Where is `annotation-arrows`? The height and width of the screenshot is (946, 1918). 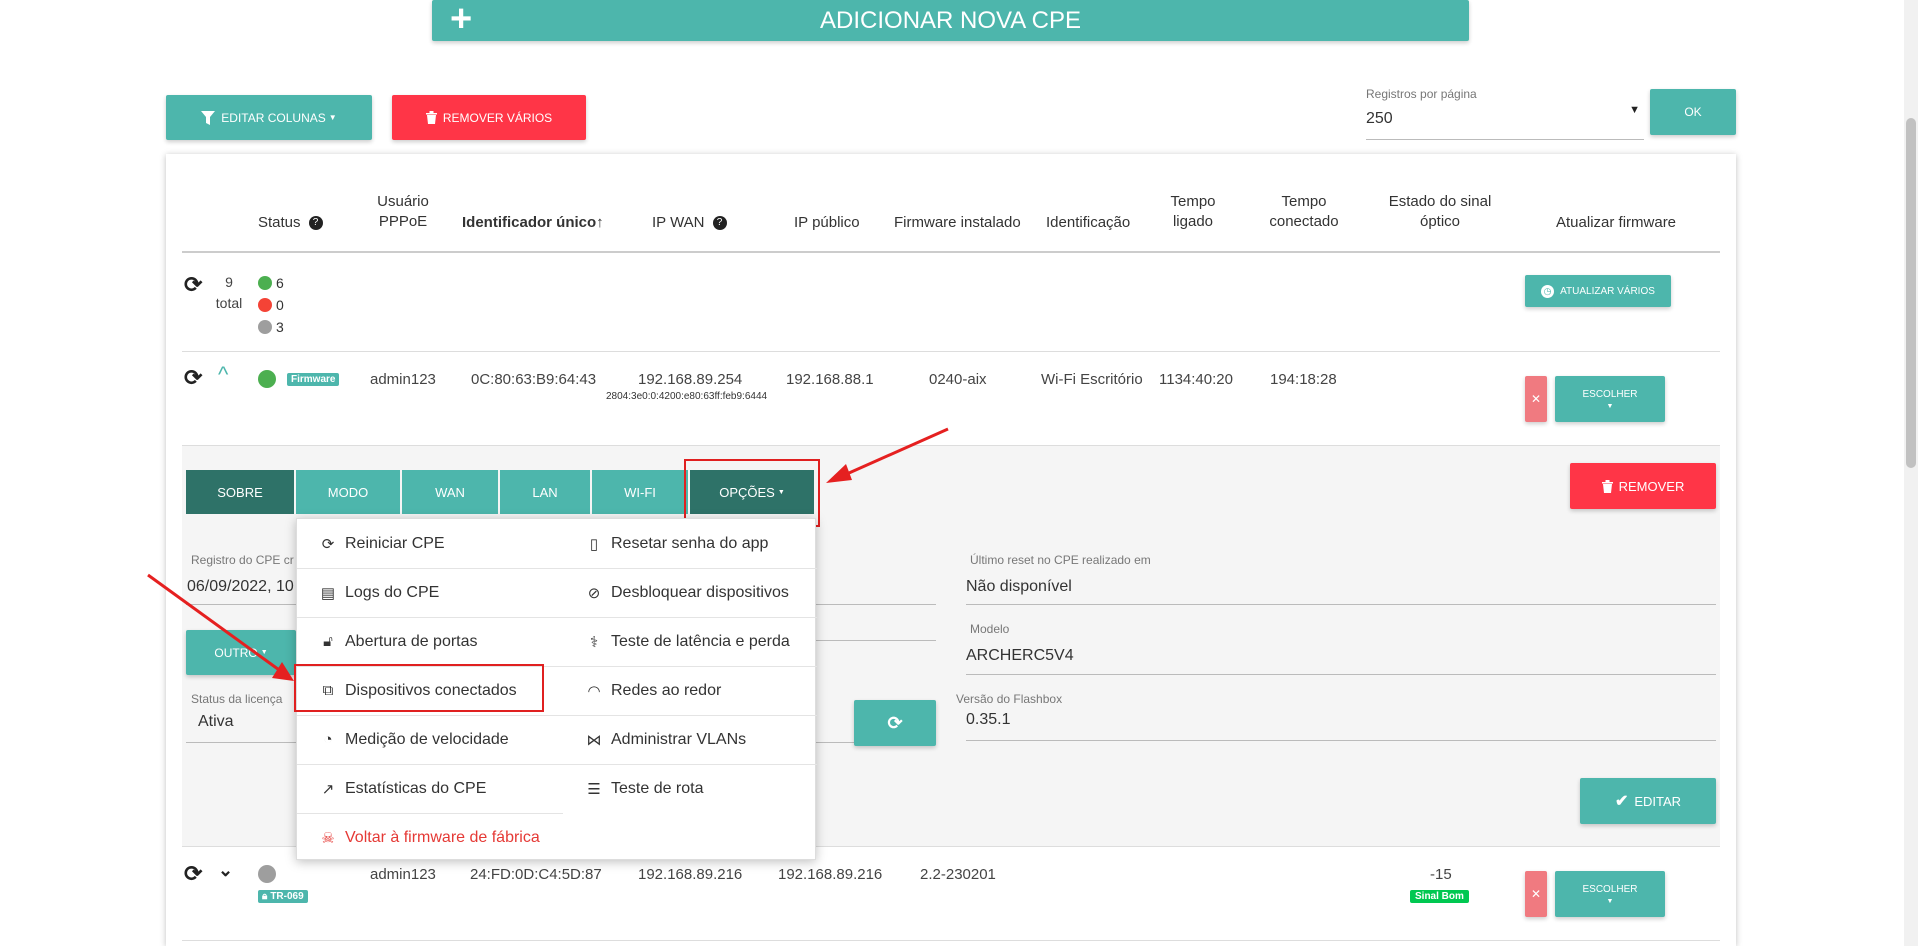
annotation-arrows is located at coordinates (548, 554).